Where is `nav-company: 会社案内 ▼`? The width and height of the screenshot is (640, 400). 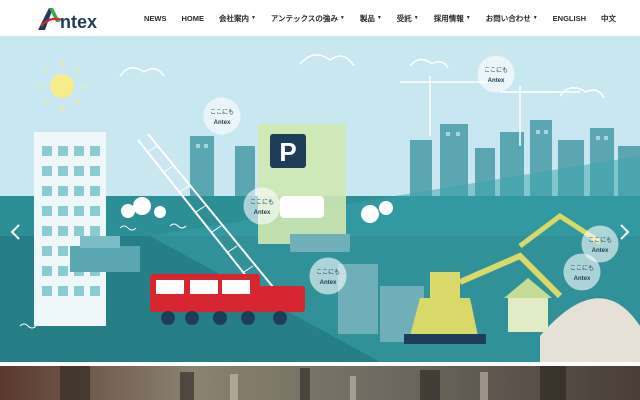 nav-company: 会社案内 ▼ is located at coordinates (237, 18).